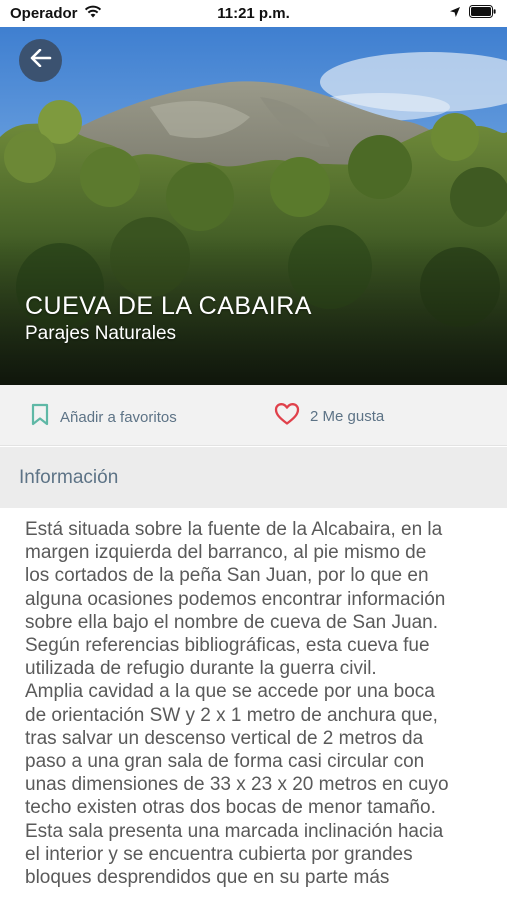  I want to click on back-button, so click(40, 60).